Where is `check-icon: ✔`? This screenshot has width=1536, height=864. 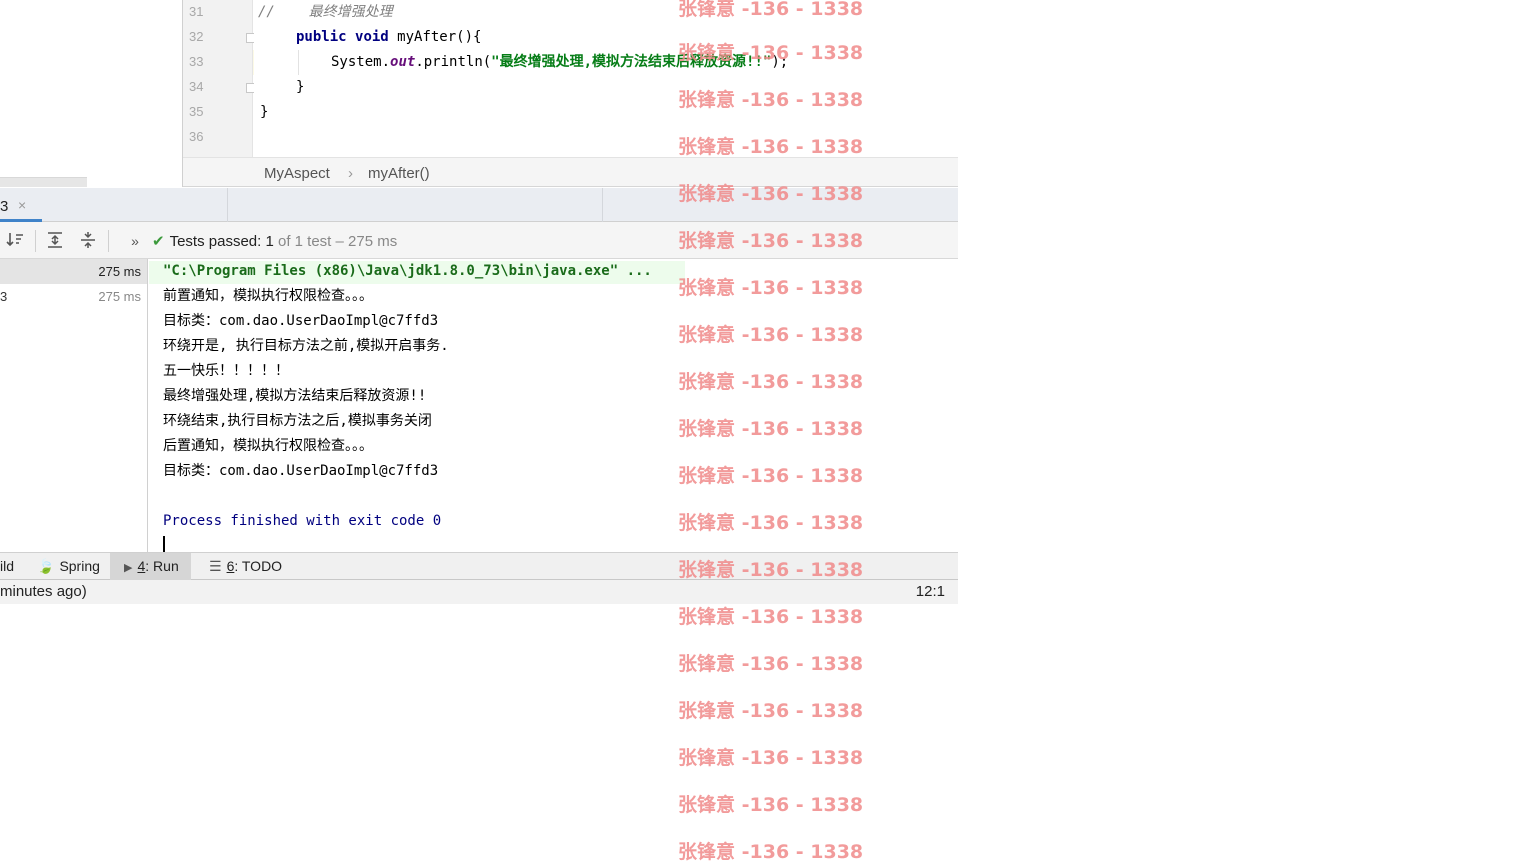 check-icon: ✔ is located at coordinates (158, 241).